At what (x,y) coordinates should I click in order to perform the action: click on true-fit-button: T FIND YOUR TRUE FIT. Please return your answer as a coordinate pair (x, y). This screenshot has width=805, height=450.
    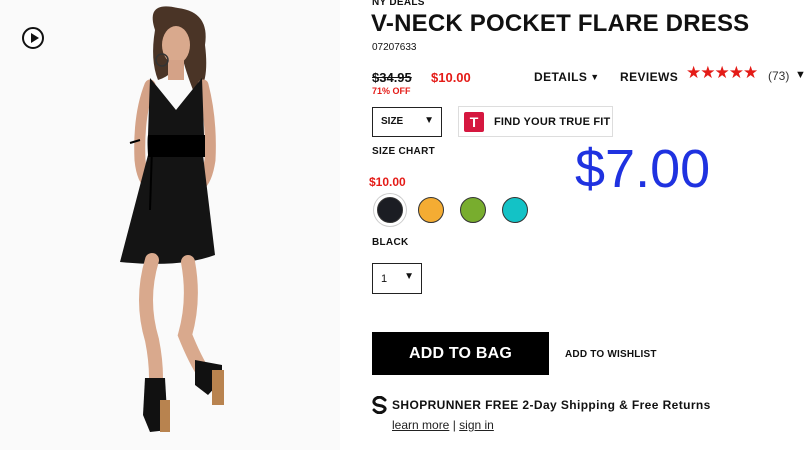
    Looking at the image, I should click on (535, 121).